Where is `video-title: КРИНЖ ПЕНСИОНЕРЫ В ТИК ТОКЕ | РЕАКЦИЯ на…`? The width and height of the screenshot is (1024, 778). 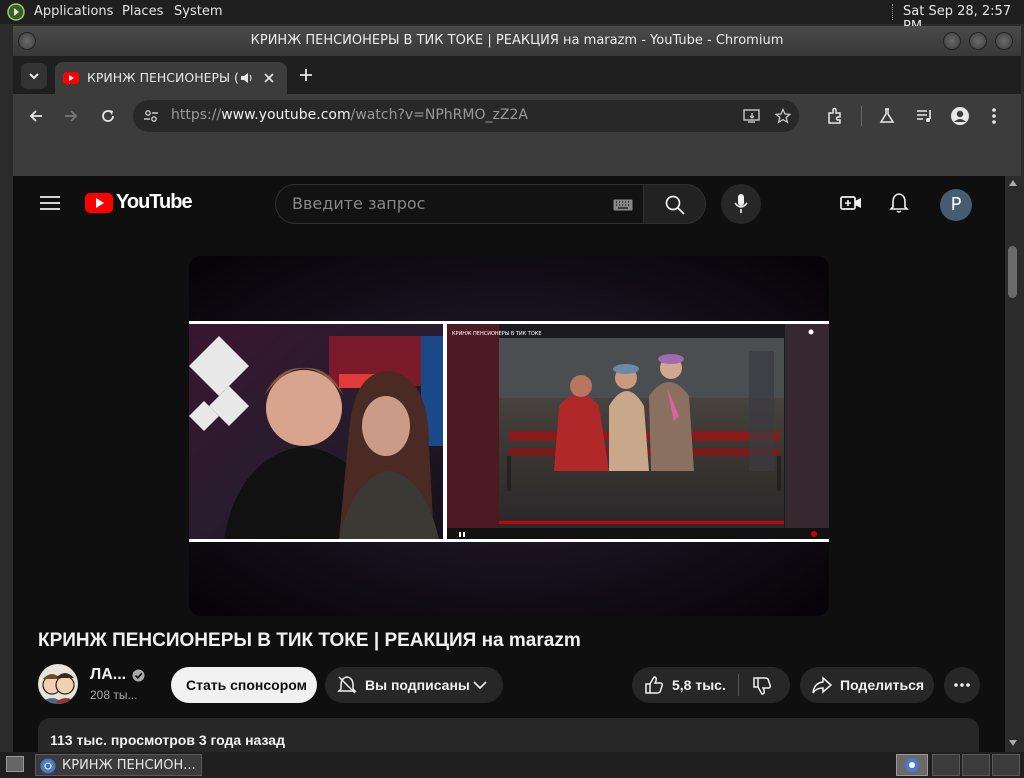
video-title: КРИНЖ ПЕНСИОНЕРЫ В ТИК ТОКЕ | РЕАКЦИЯ на… is located at coordinates (309, 640).